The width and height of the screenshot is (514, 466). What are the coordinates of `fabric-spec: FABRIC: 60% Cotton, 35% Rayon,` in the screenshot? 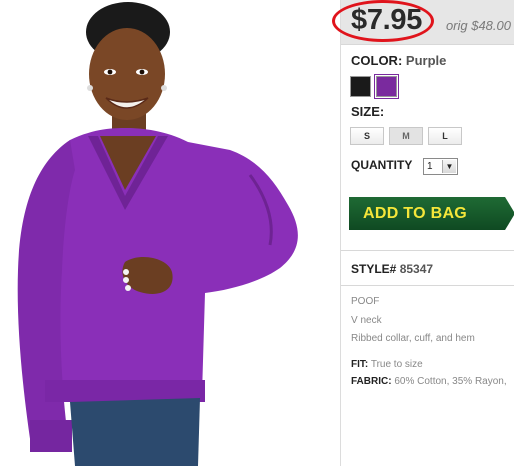 It's located at (429, 381).